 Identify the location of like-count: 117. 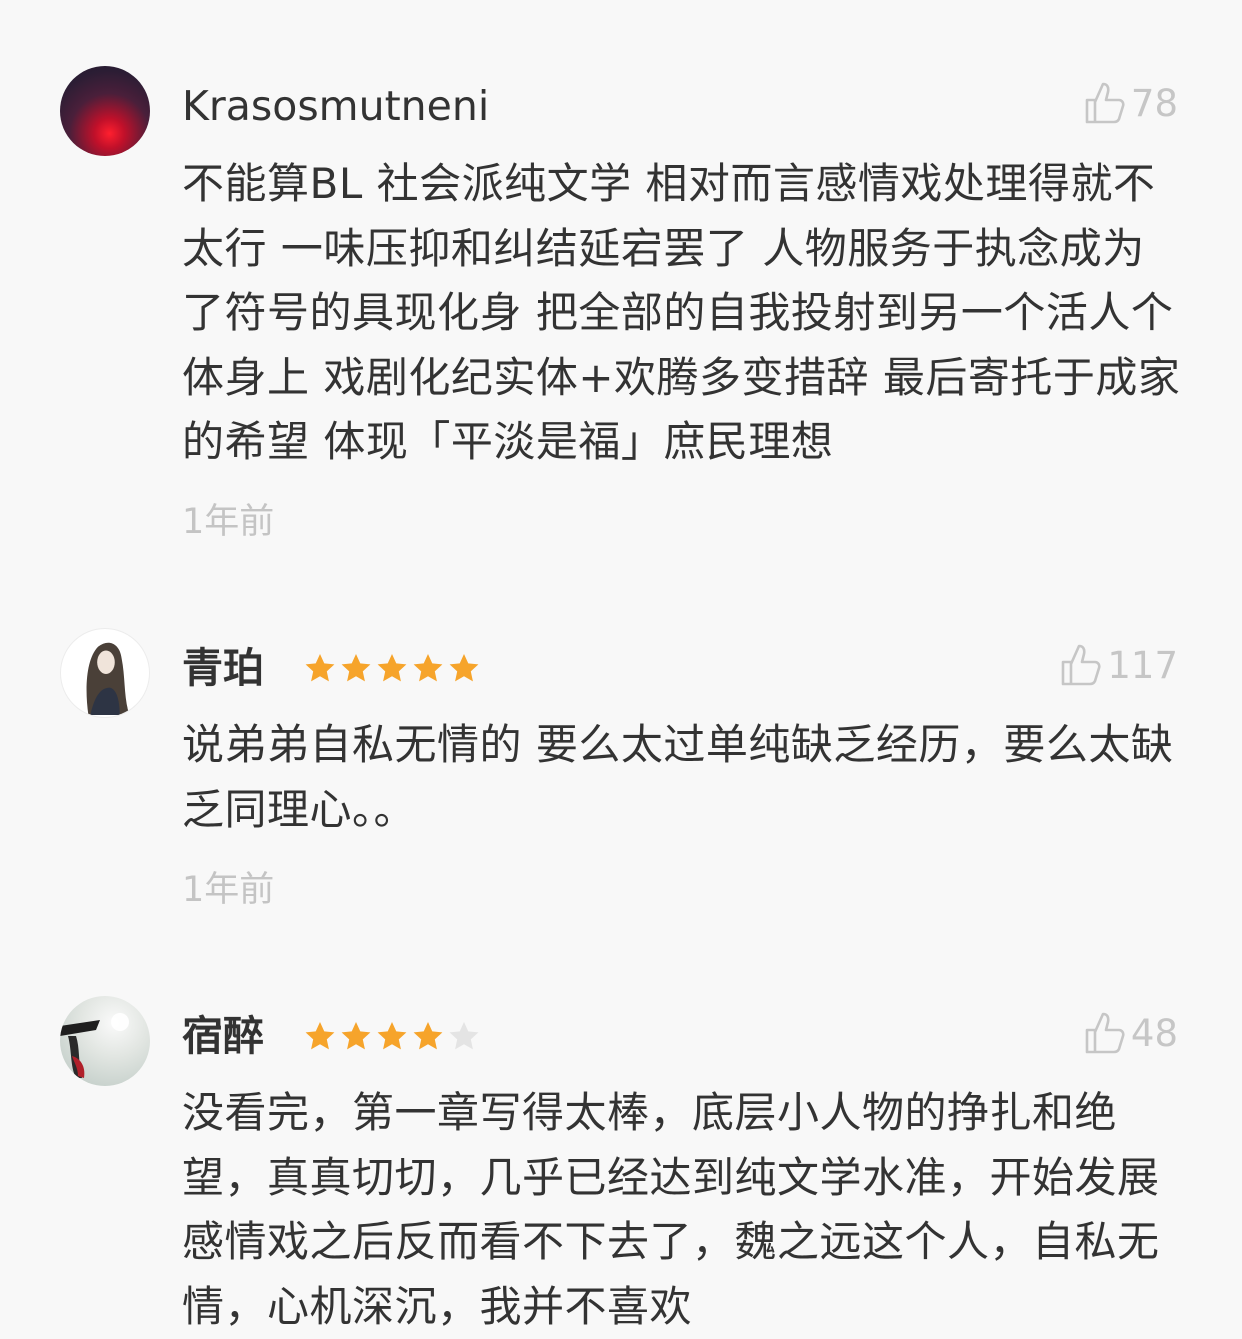
(1142, 665).